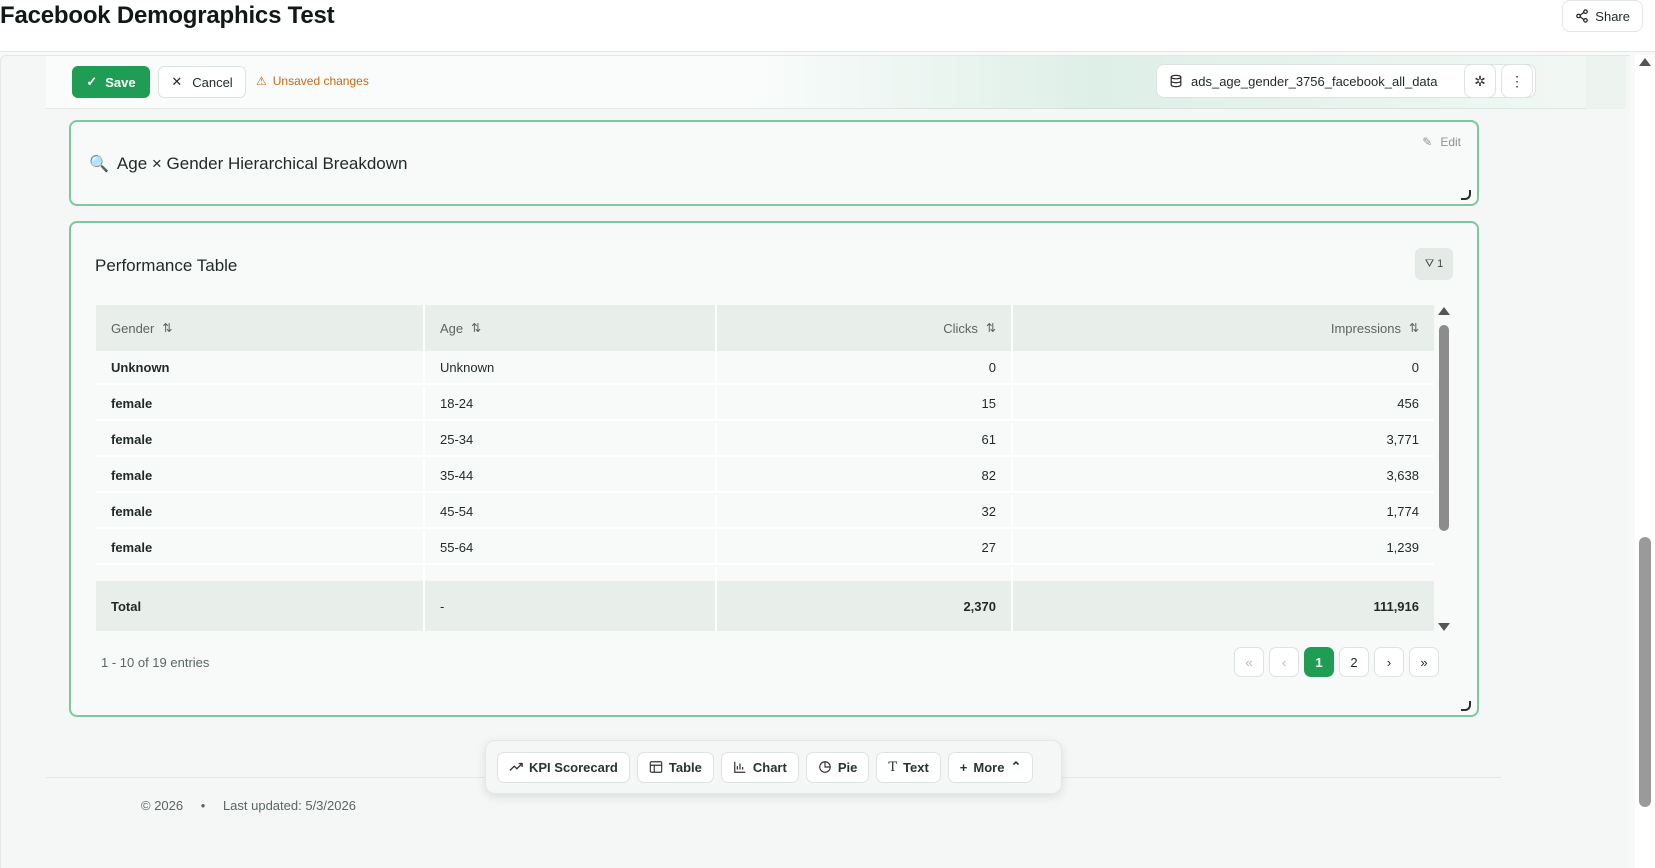  Describe the element at coordinates (202, 82) in the screenshot. I see `cancel-button: ✕ Cancel` at that location.